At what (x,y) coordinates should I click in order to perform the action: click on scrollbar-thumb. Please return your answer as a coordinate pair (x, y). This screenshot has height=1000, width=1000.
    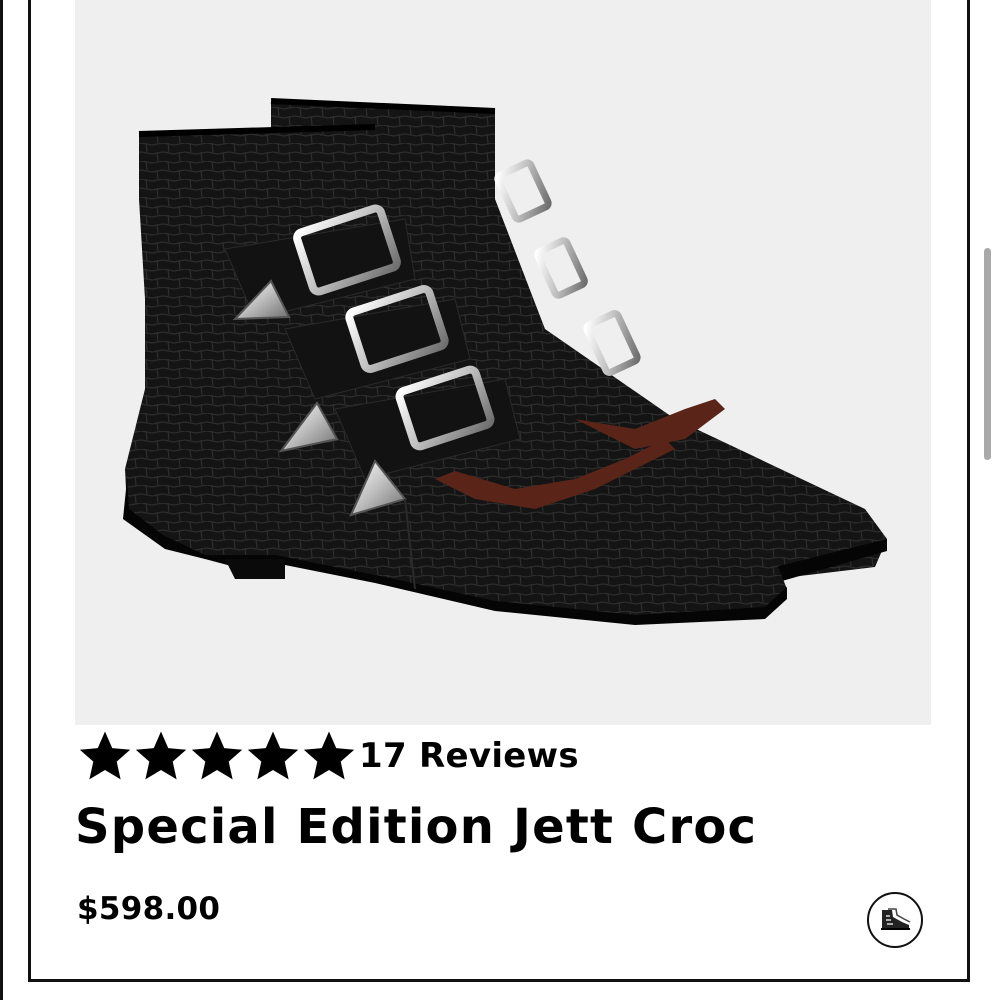
    Looking at the image, I should click on (987, 354).